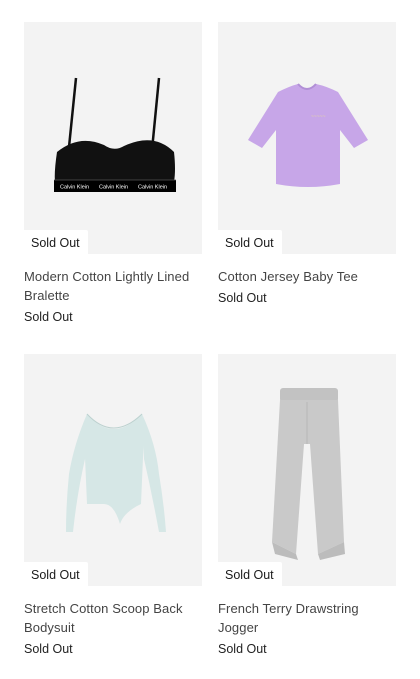  What do you see at coordinates (307, 276) in the screenshot?
I see `product-title: Cotton Jersey Baby Tee` at bounding box center [307, 276].